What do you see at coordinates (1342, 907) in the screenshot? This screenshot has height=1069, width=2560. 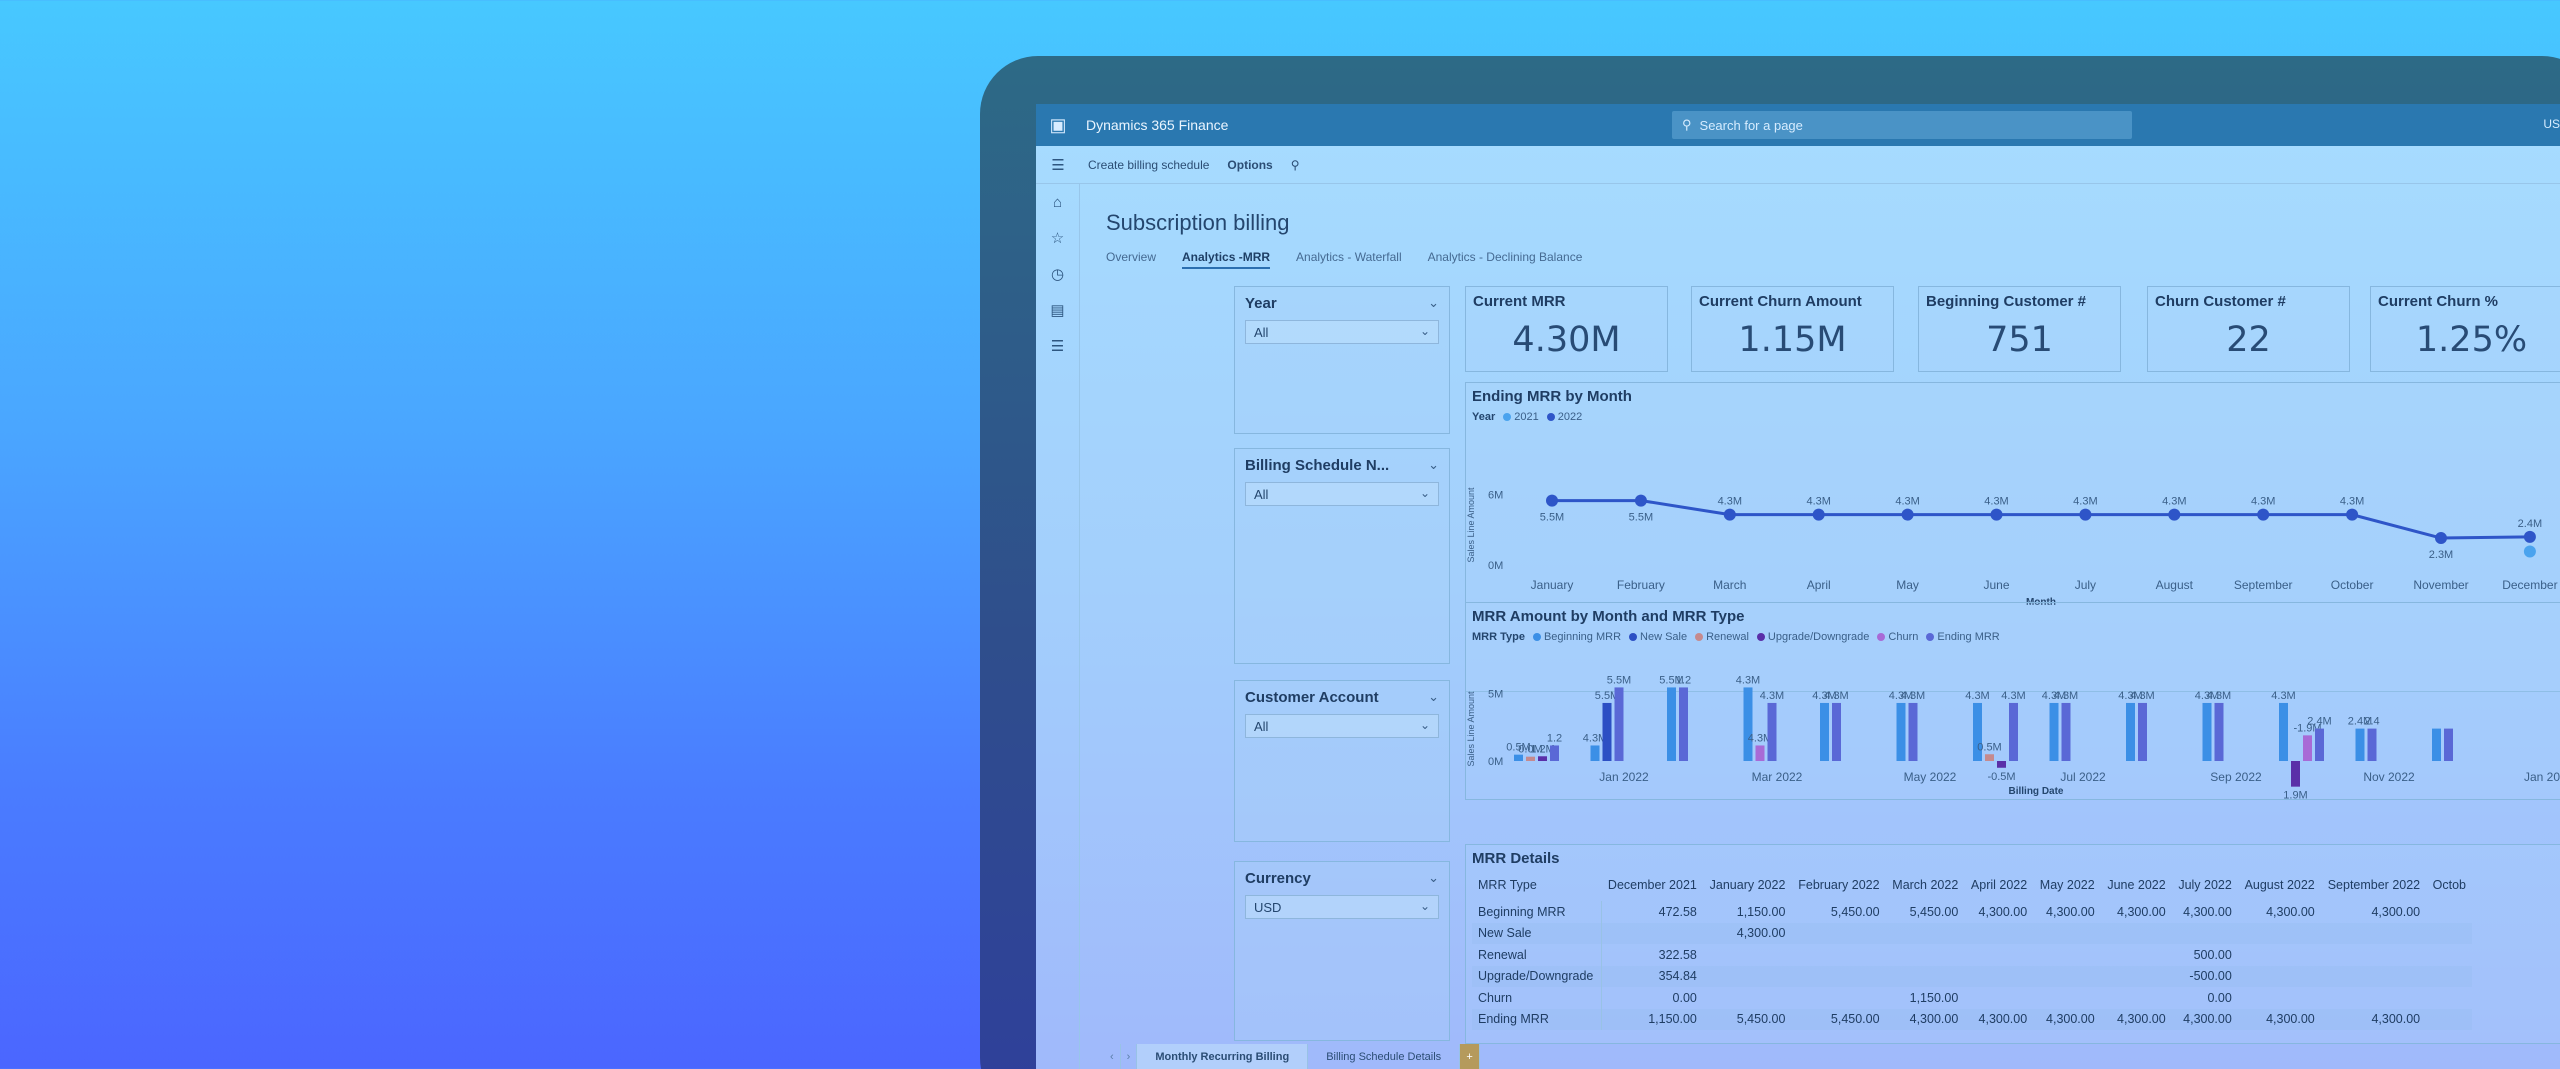 I see `slicer-dropdown: USD ⌄` at bounding box center [1342, 907].